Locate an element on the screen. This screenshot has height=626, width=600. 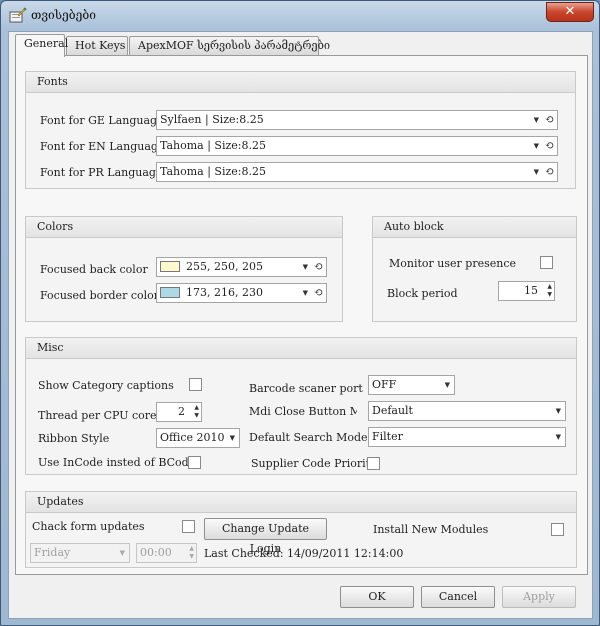
mdi-close-button-mode-value: Default is located at coordinates (392, 410).